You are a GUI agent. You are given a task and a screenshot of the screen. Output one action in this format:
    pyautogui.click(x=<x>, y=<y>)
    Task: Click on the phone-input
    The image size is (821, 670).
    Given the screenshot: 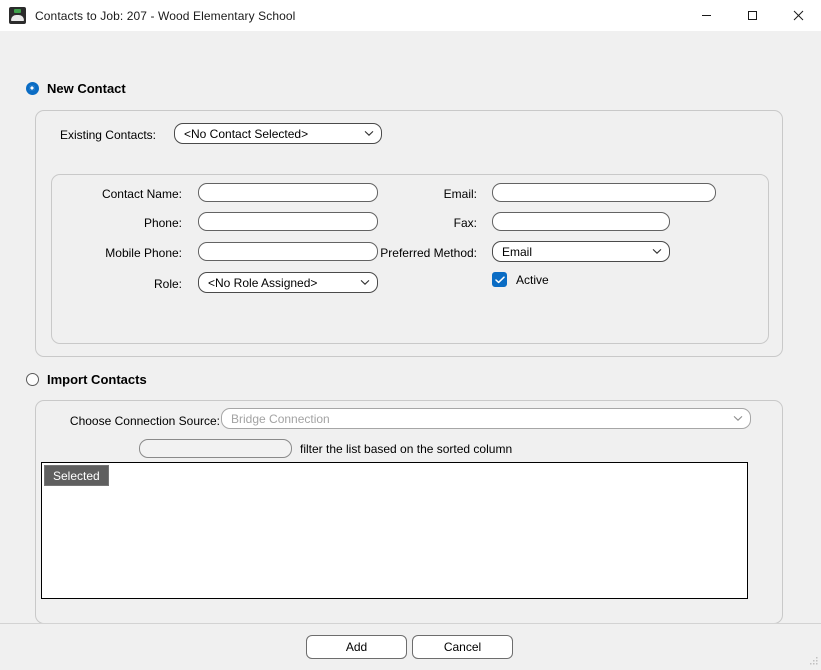 What is the action you would take?
    pyautogui.click(x=288, y=221)
    